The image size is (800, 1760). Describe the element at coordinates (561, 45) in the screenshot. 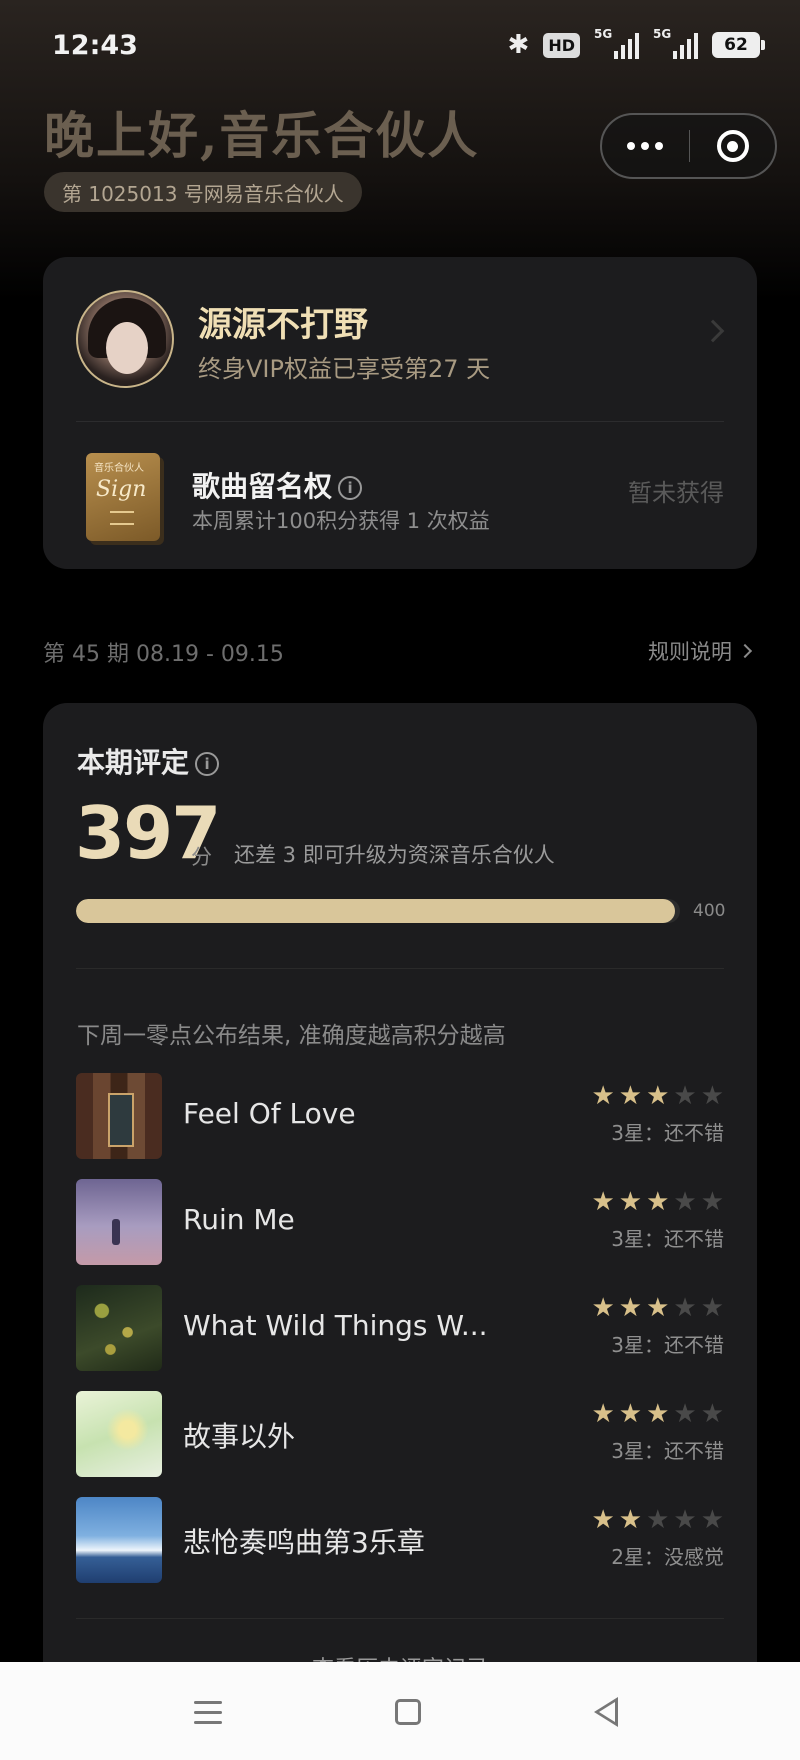

I see `hd-icon: HD` at that location.